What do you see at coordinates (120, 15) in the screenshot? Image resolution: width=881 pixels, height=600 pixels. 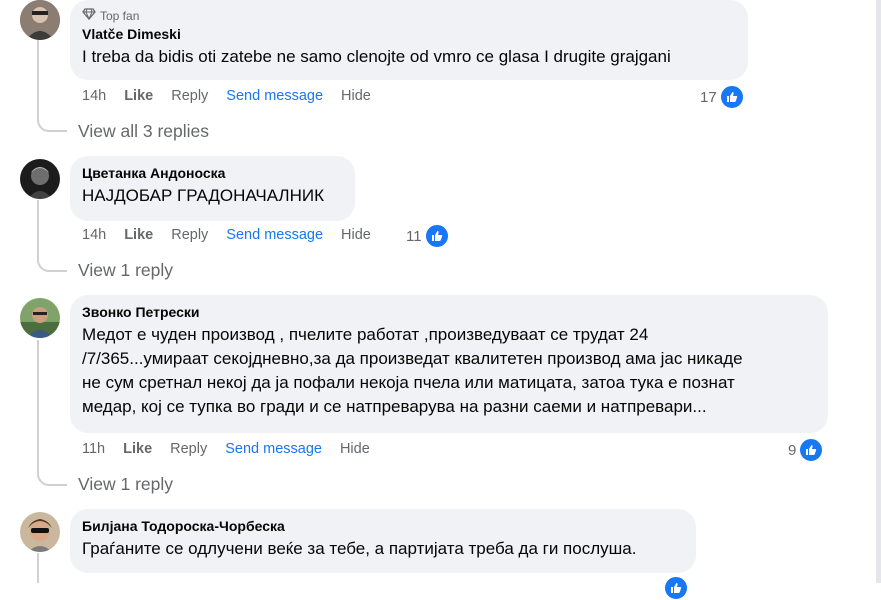 I see `badge-label: Top fan` at bounding box center [120, 15].